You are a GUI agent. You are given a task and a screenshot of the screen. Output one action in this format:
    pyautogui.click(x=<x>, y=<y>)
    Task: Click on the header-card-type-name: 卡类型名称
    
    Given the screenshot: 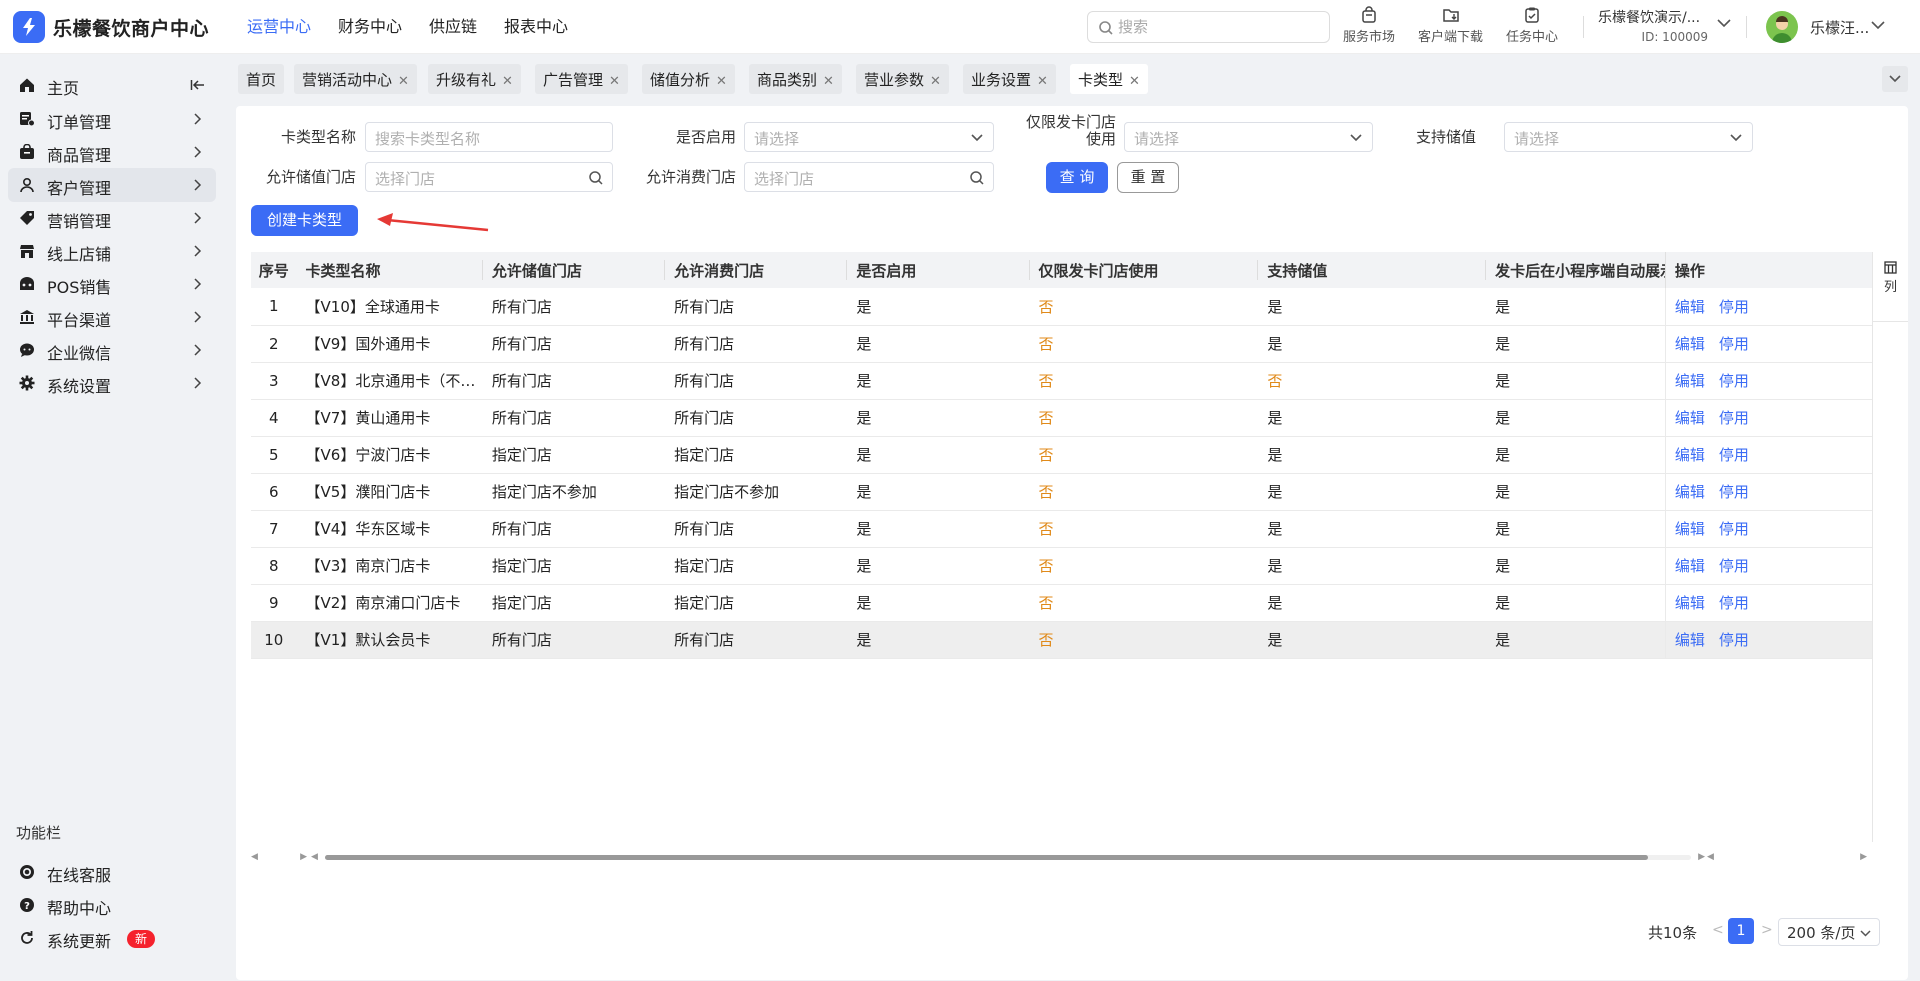 What is the action you would take?
    pyautogui.click(x=389, y=270)
    